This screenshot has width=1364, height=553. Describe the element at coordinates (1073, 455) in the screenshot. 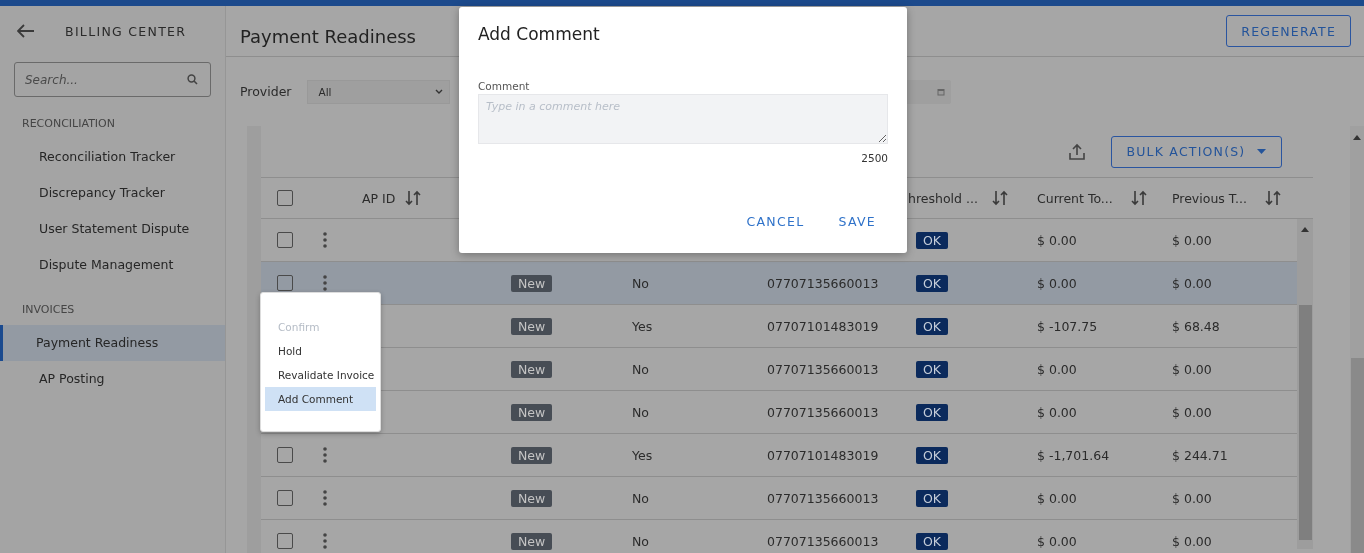

I see `table-cell: $ -1,701.64` at that location.